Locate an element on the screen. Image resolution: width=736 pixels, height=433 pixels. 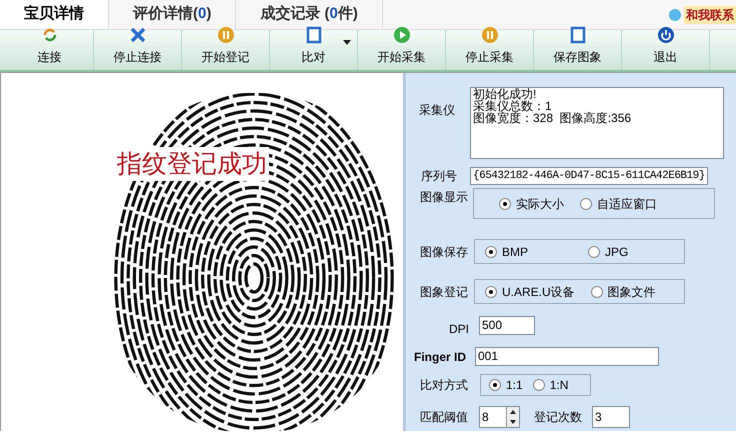
log-line: 初始化成功! is located at coordinates (505, 94).